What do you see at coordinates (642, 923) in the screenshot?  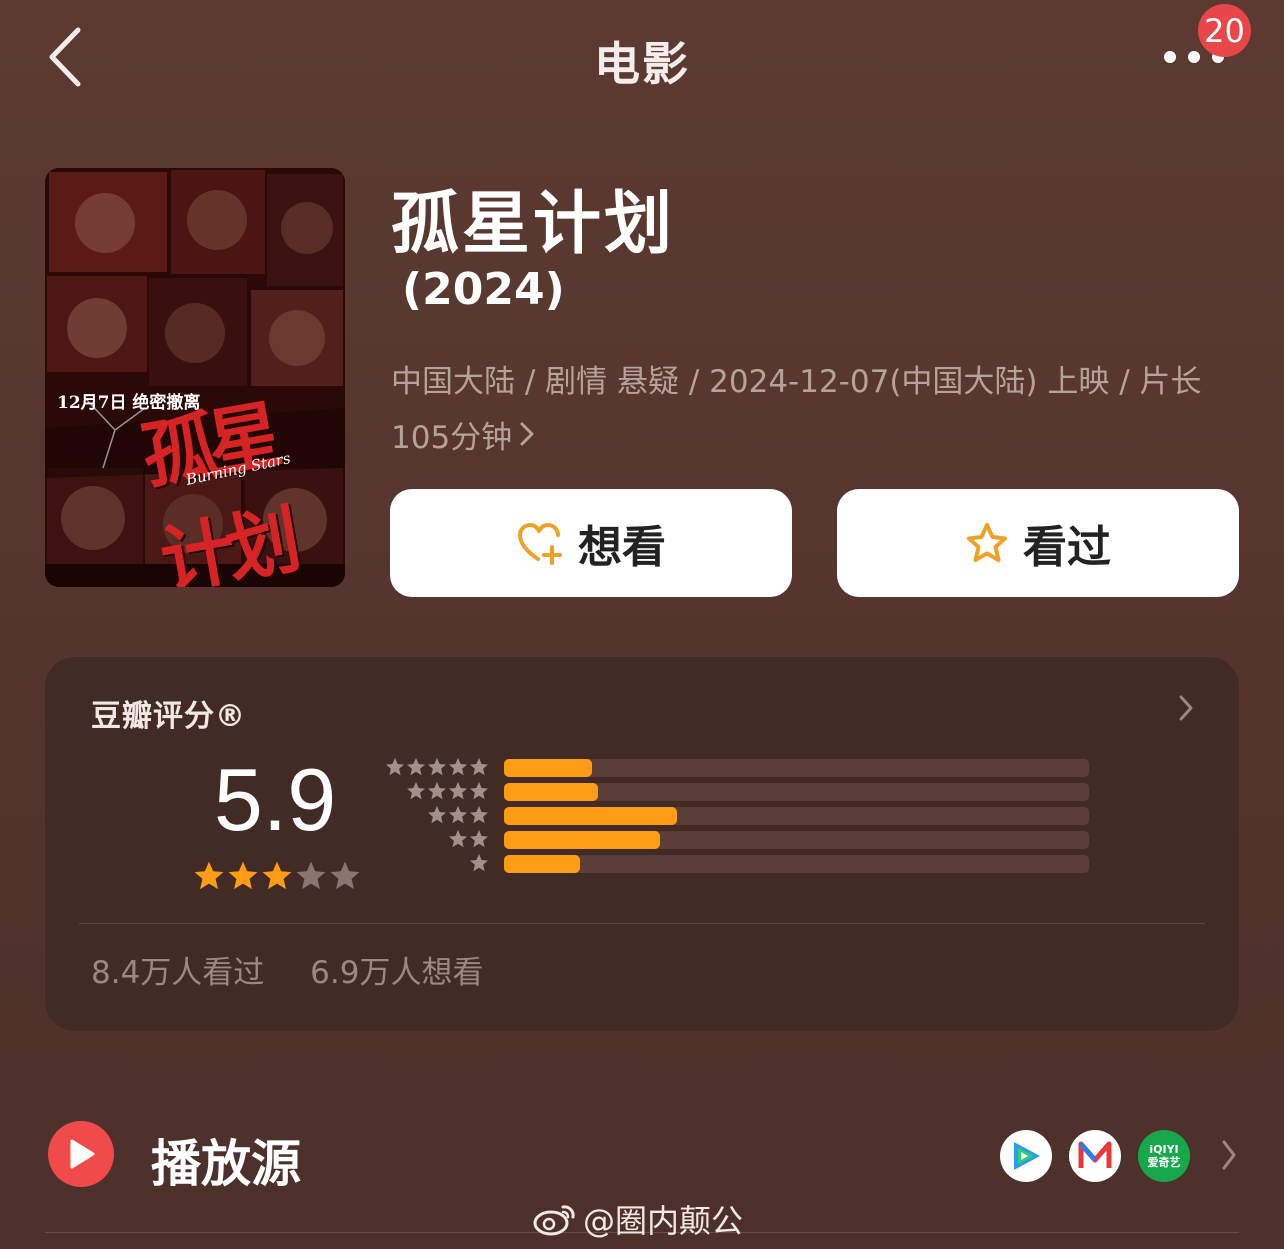 I see `divider` at bounding box center [642, 923].